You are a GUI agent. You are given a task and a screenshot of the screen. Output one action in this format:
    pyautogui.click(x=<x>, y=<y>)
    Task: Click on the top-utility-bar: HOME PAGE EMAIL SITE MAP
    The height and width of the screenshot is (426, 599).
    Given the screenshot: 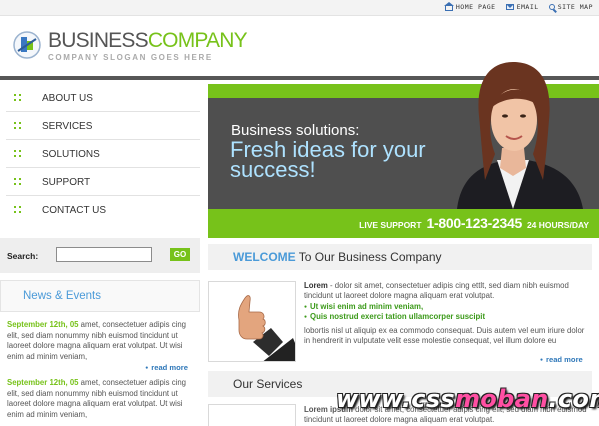 What is the action you would take?
    pyautogui.click(x=299, y=8)
    